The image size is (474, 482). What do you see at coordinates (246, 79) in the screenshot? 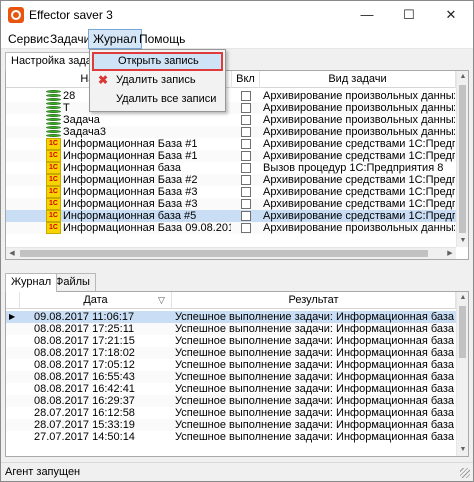
I see `column-header-enabled: Вкл` at bounding box center [246, 79].